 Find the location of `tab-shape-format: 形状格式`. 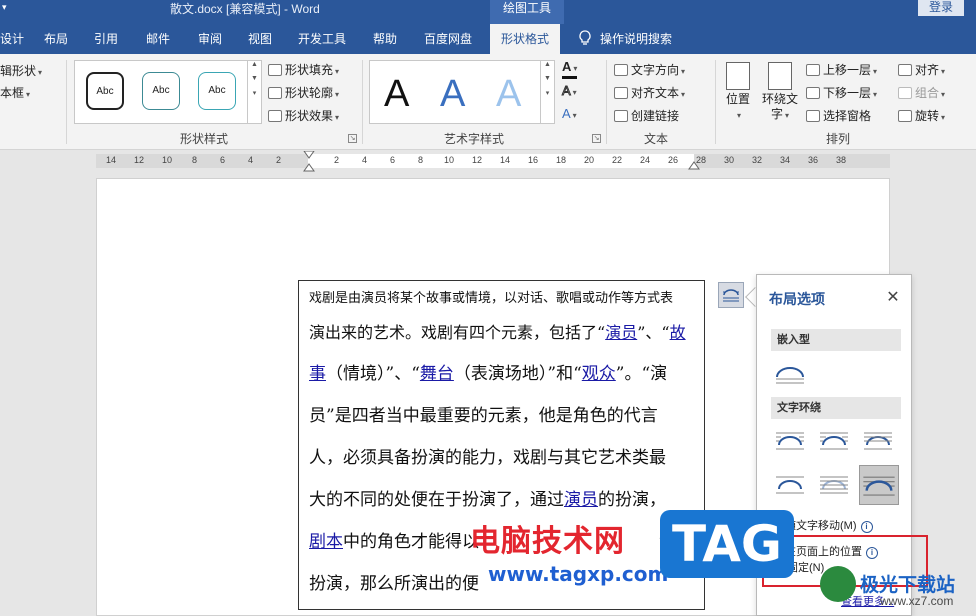

tab-shape-format: 形状格式 is located at coordinates (525, 39).